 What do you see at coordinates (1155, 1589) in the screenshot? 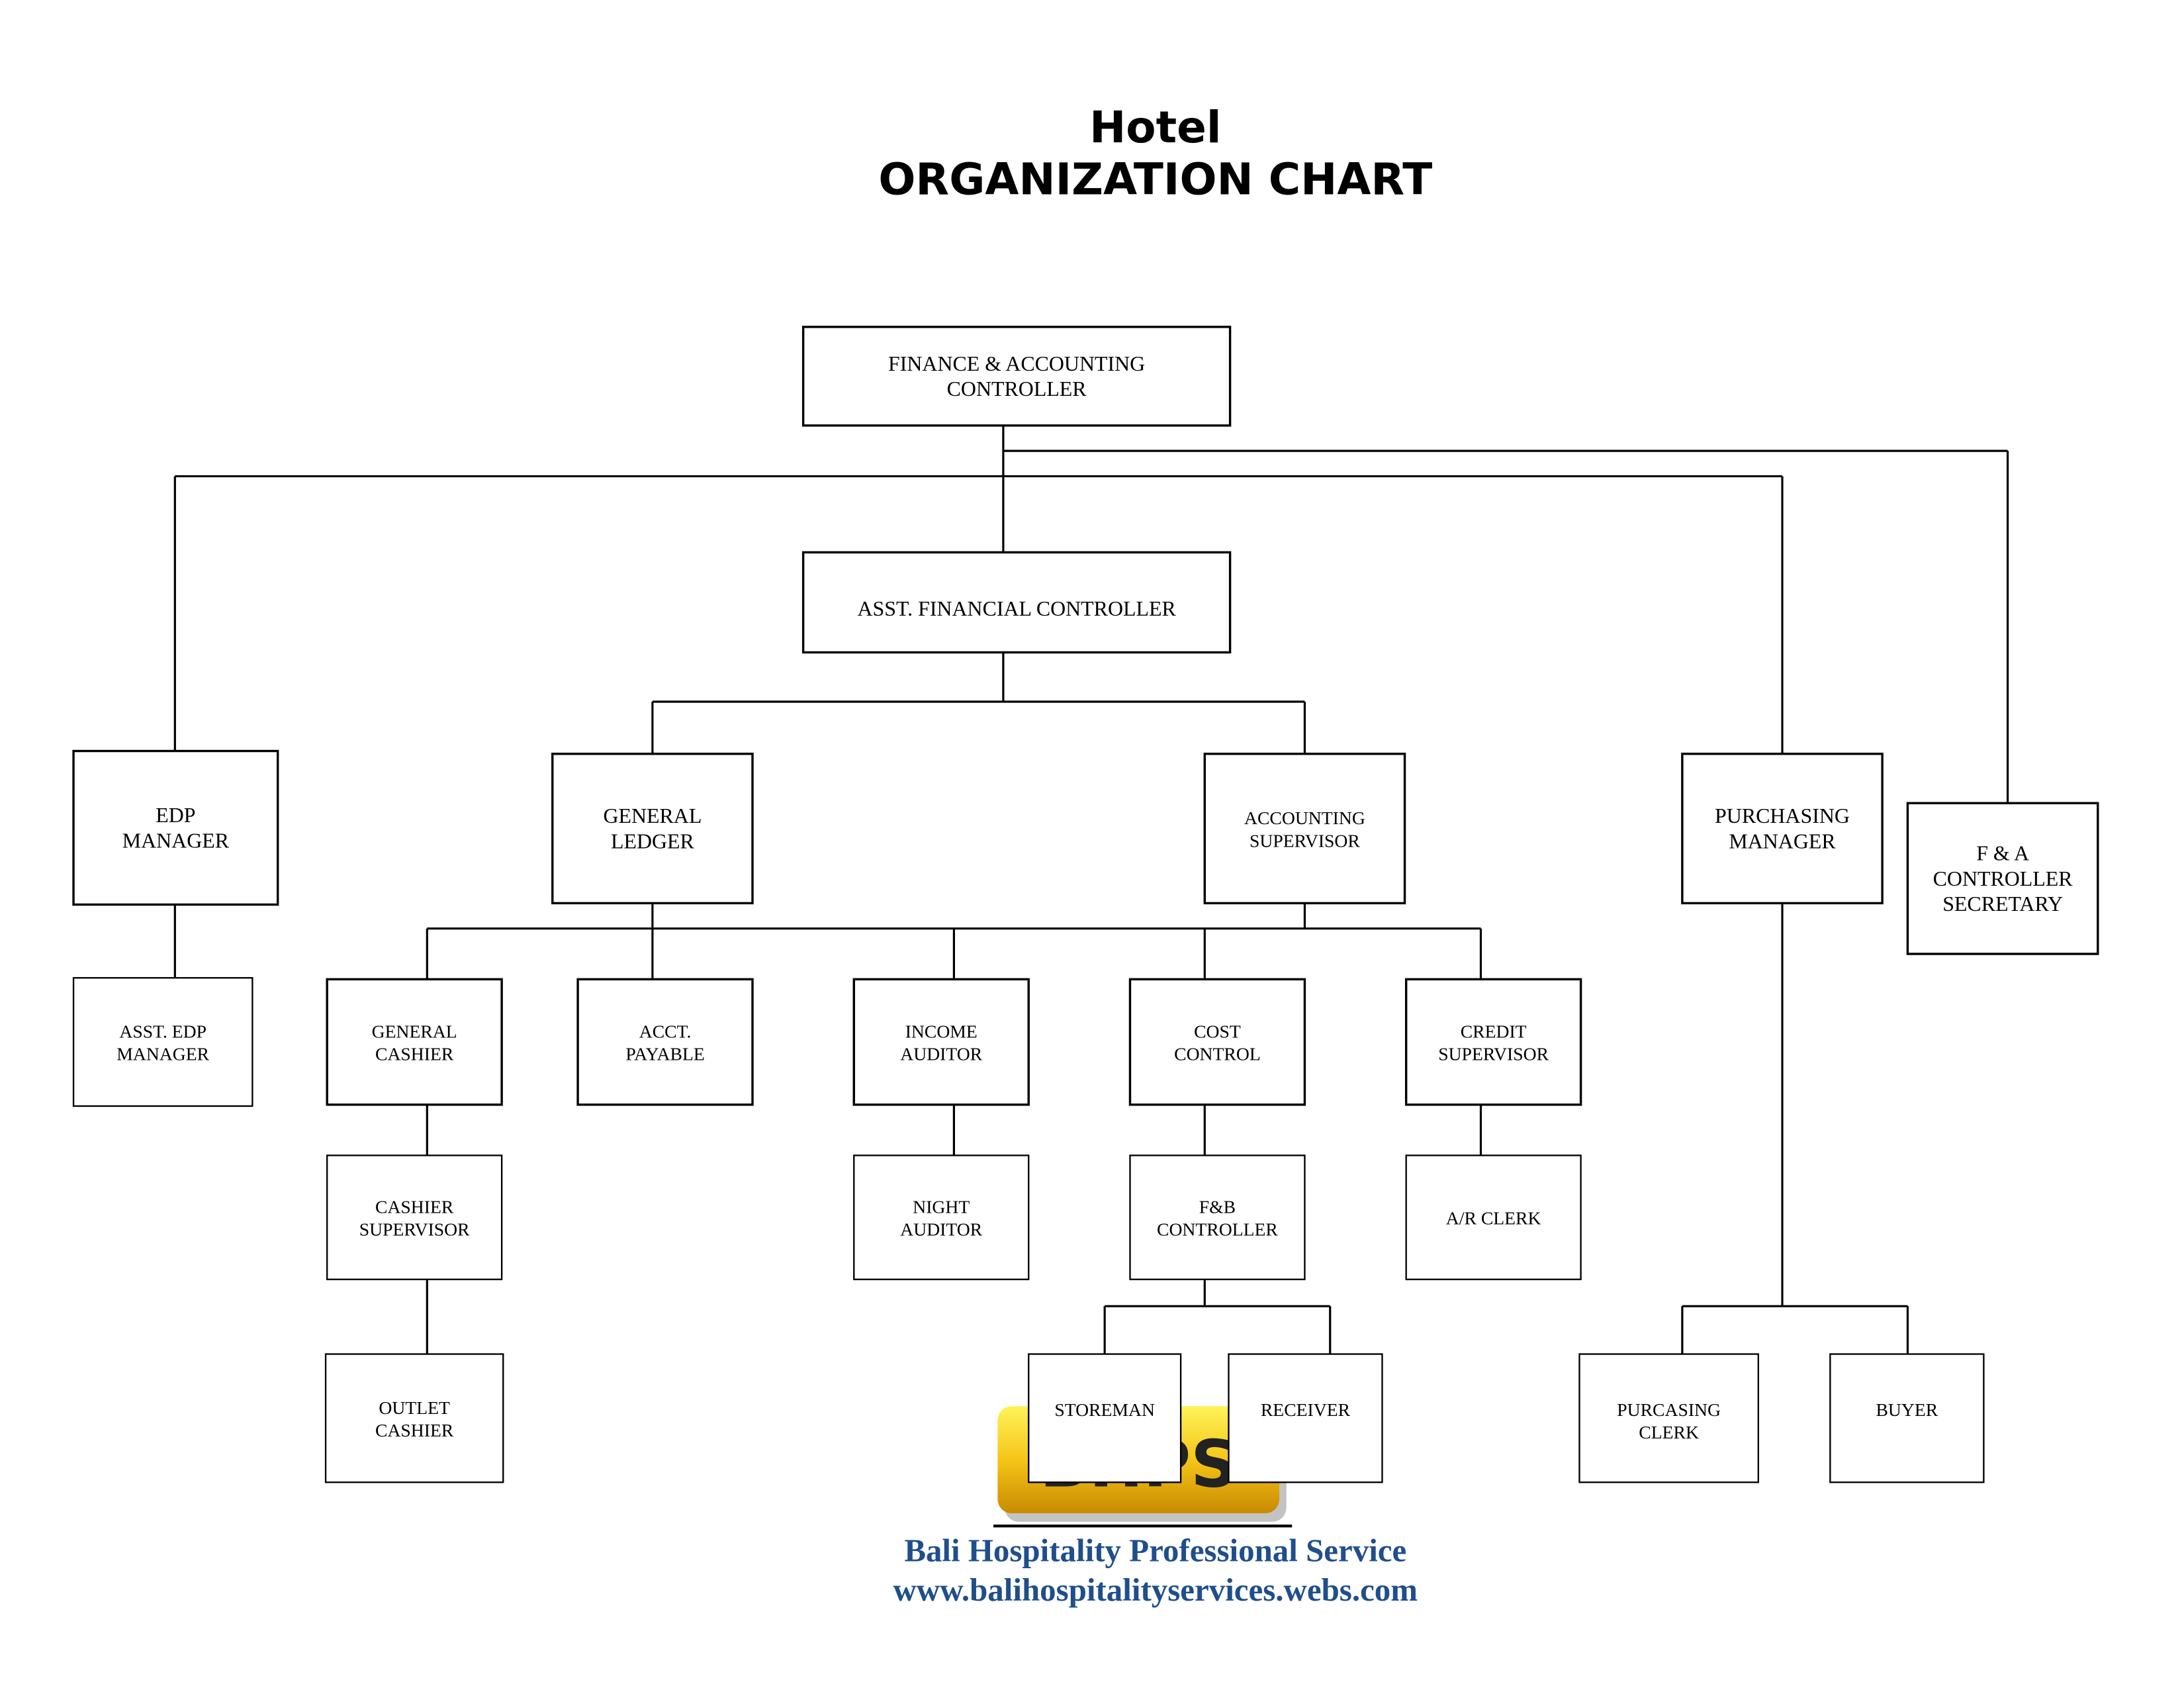
I see `company-url: www.balihospitalityservices.webs.com` at bounding box center [1155, 1589].